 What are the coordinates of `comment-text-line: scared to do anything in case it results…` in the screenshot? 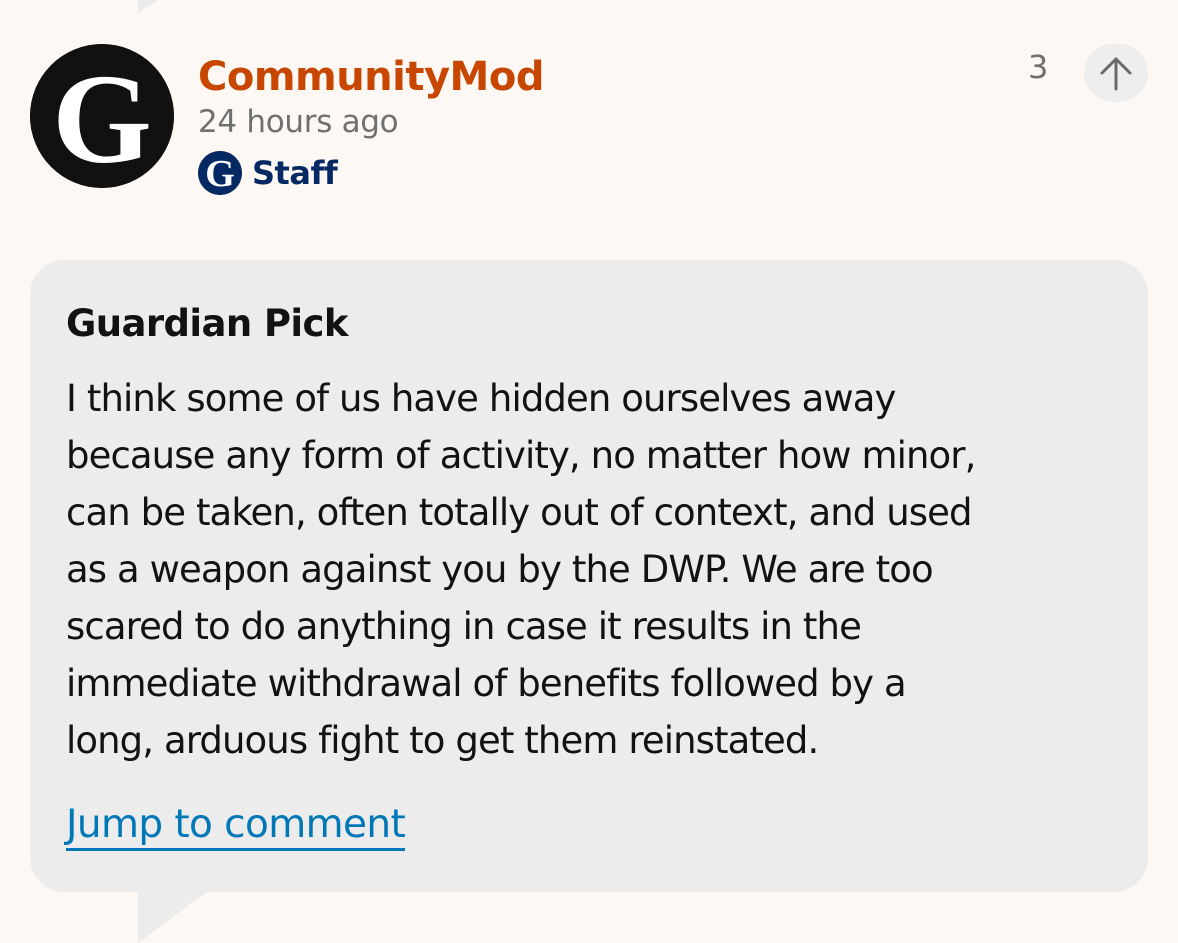 It's located at (464, 626).